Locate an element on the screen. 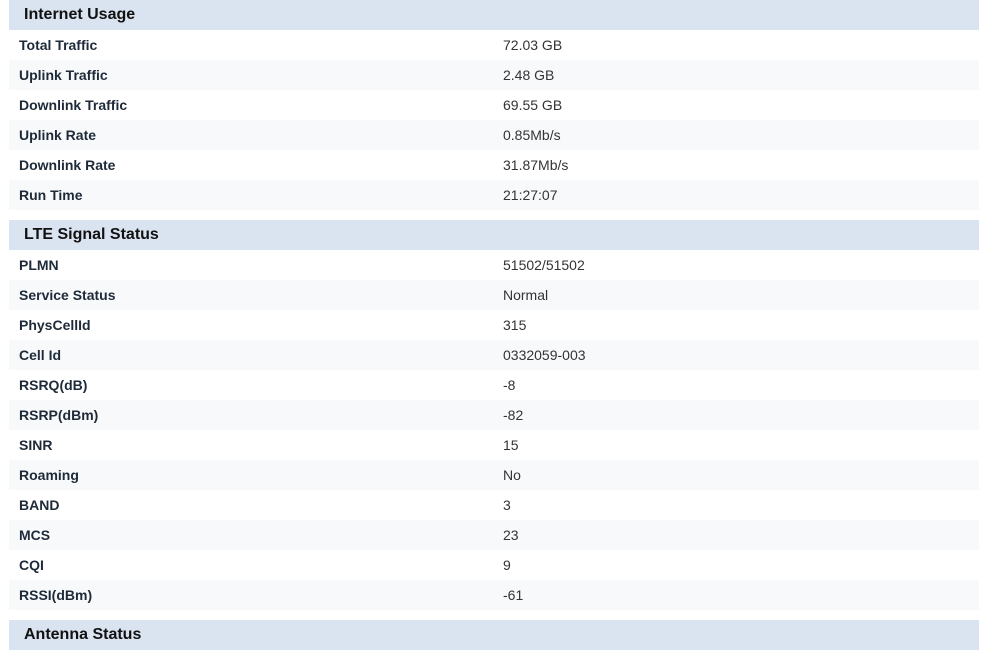 The height and width of the screenshot is (660, 984). row-label: Service Status is located at coordinates (67, 295).